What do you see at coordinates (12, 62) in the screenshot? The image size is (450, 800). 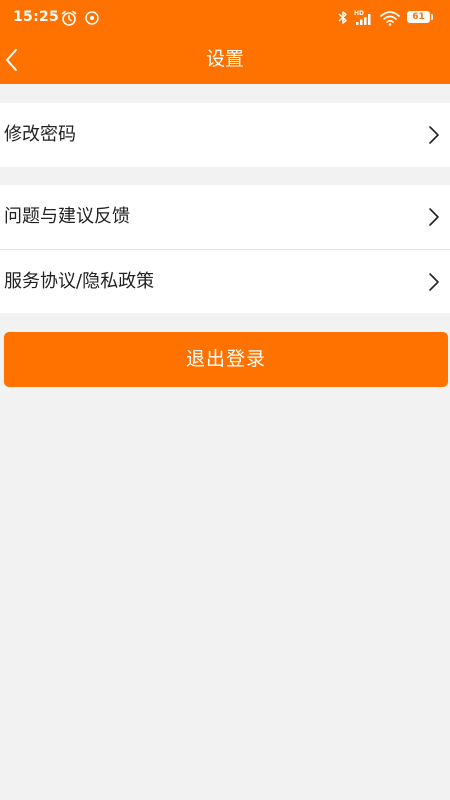 I see `chevron-left-icon` at bounding box center [12, 62].